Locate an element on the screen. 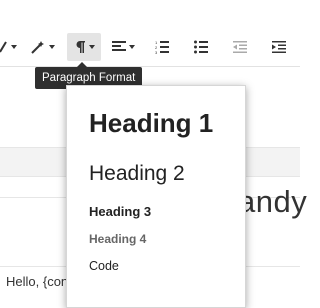 This screenshot has height=308, width=320. svg-text: 3 is located at coordinates (156, 52).